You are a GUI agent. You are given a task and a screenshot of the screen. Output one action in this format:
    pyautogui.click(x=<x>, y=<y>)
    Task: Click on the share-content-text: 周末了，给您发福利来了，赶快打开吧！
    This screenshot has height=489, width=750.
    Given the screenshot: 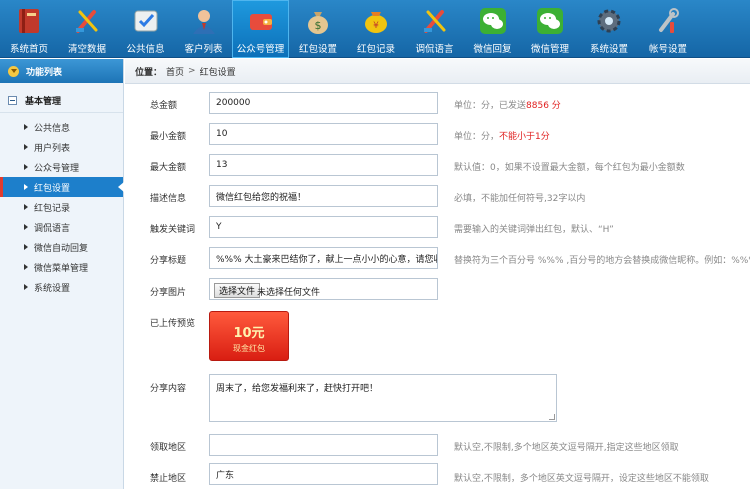 What is the action you would take?
    pyautogui.click(x=297, y=389)
    